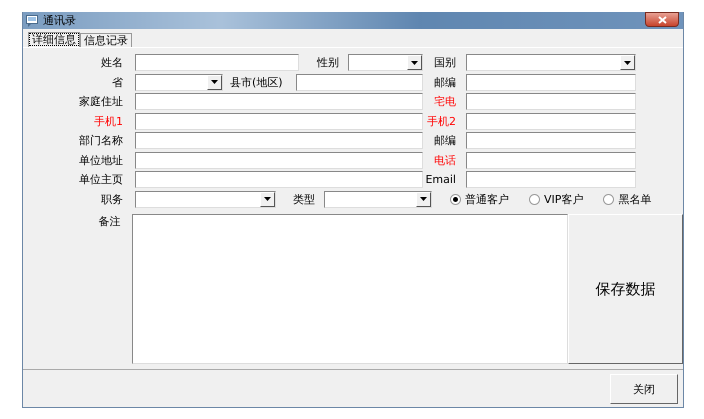  I want to click on close-icon, so click(662, 20).